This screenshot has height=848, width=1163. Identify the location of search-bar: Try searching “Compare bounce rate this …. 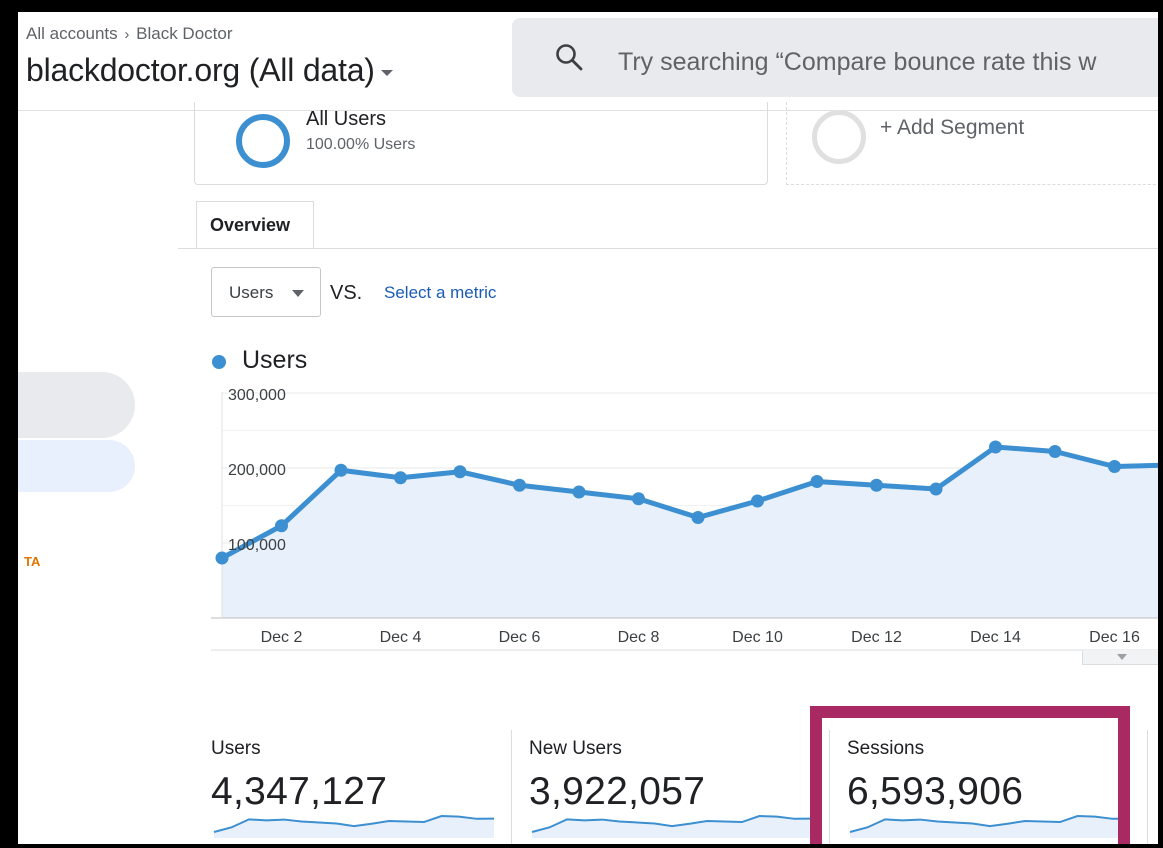
(835, 57).